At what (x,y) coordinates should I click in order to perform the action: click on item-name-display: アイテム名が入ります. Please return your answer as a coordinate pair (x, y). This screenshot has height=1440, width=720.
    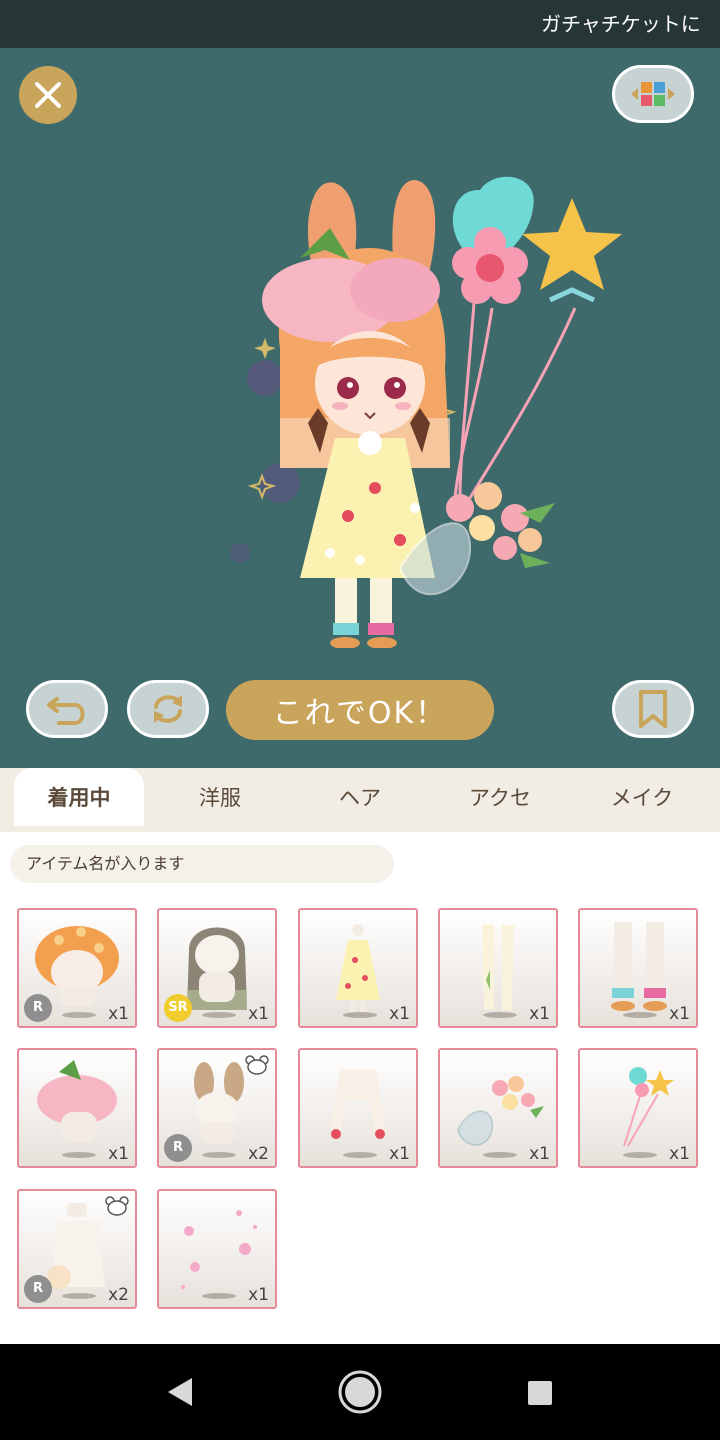
    Looking at the image, I should click on (202, 864).